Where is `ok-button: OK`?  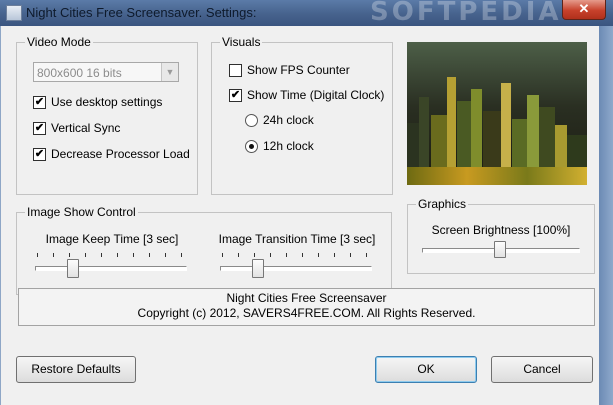
ok-button: OK is located at coordinates (426, 369).